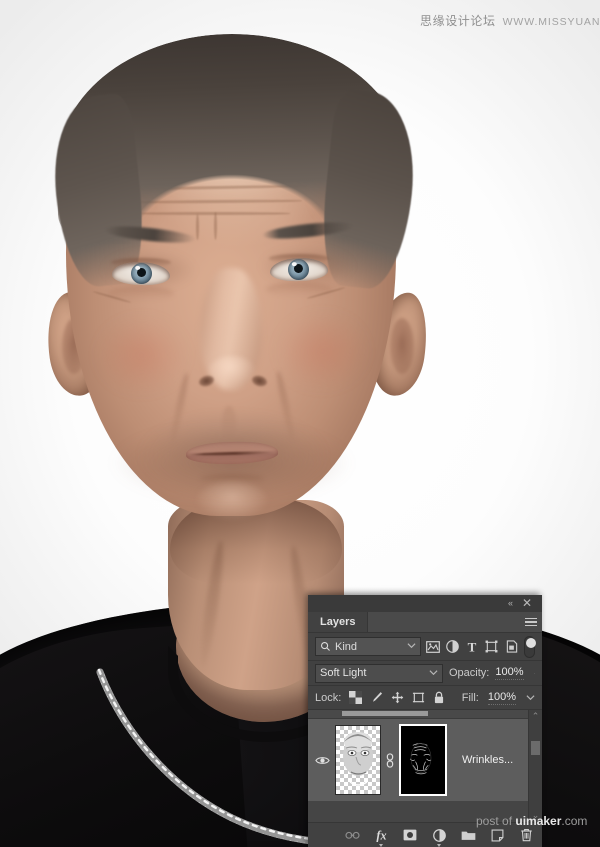 The image size is (600, 847). I want to click on filter-enable-toggle, so click(529, 646).